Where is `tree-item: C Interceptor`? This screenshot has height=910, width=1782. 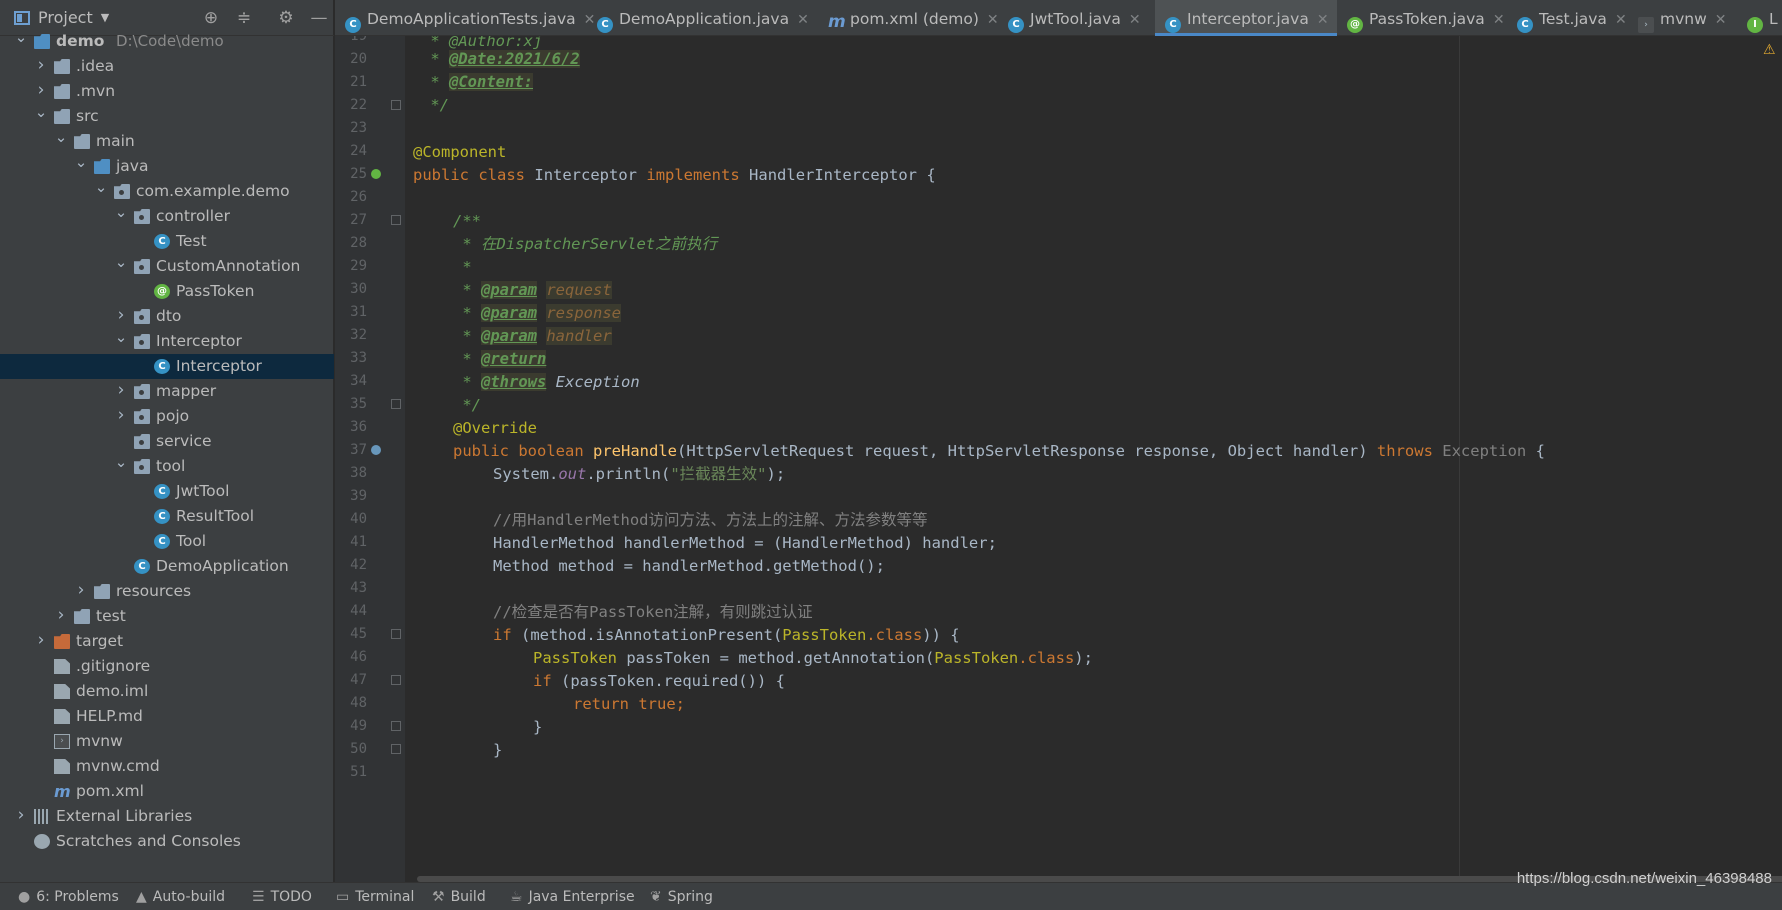 tree-item: C Interceptor is located at coordinates (167, 366).